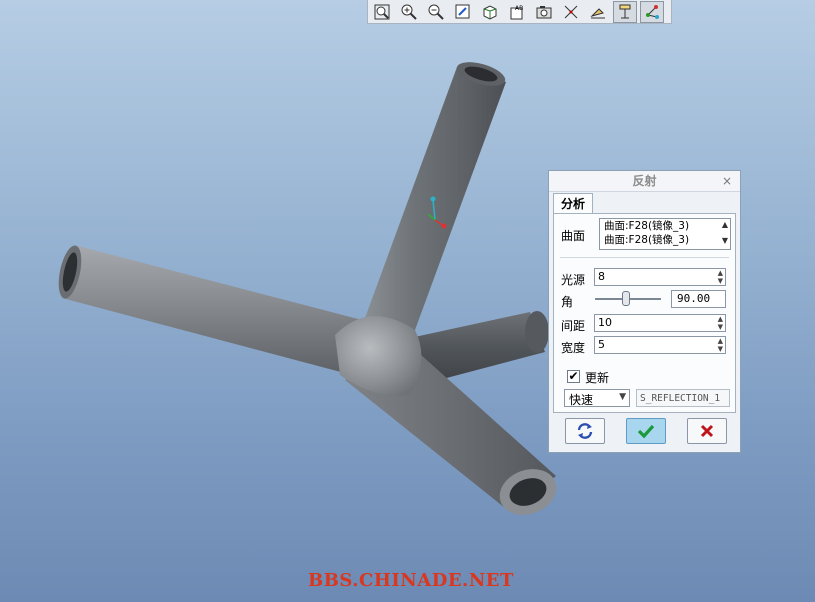  I want to click on ok-button, so click(646, 431).